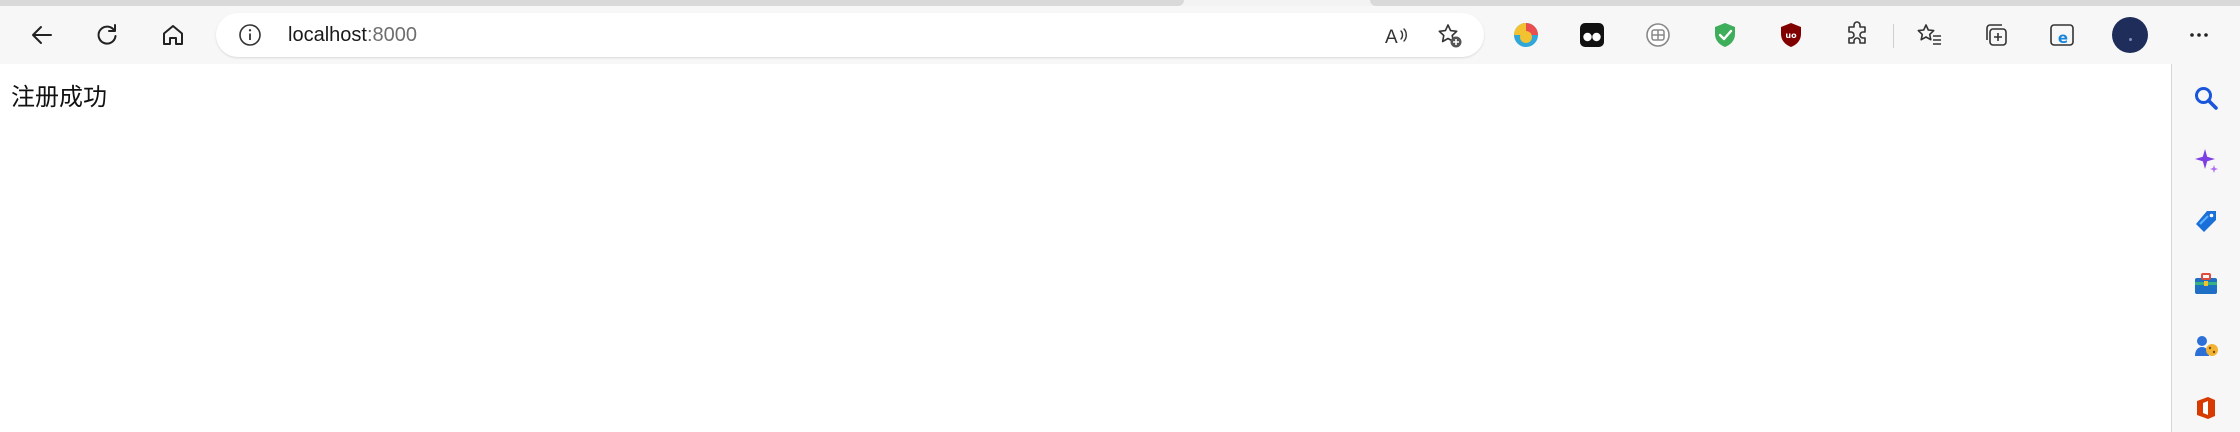 The height and width of the screenshot is (432, 2240). Describe the element at coordinates (1450, 36) in the screenshot. I see `add-favorite-icon` at that location.